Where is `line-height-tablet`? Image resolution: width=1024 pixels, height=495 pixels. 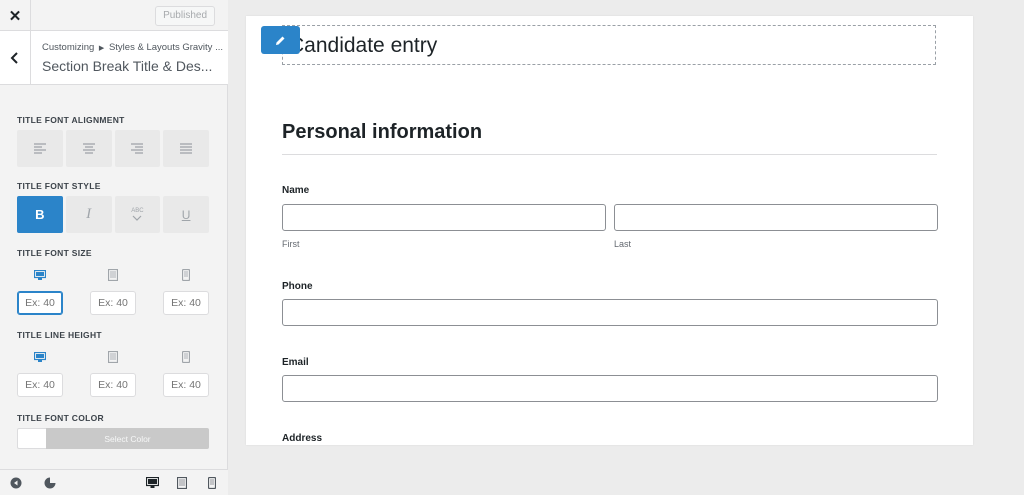
line-height-tablet is located at coordinates (113, 373).